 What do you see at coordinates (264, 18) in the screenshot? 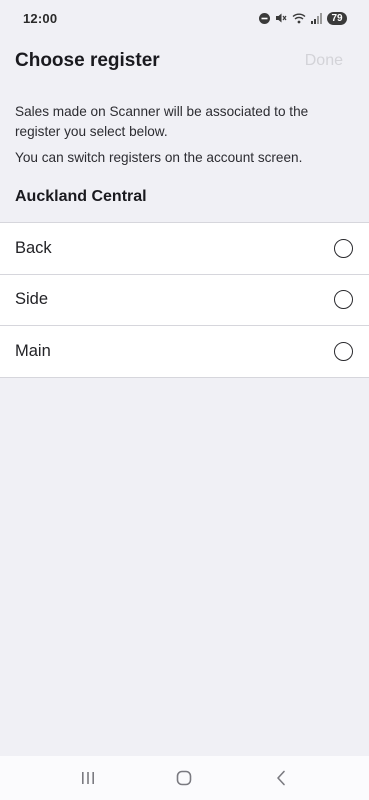
I see `do-not-disturb-icon` at bounding box center [264, 18].